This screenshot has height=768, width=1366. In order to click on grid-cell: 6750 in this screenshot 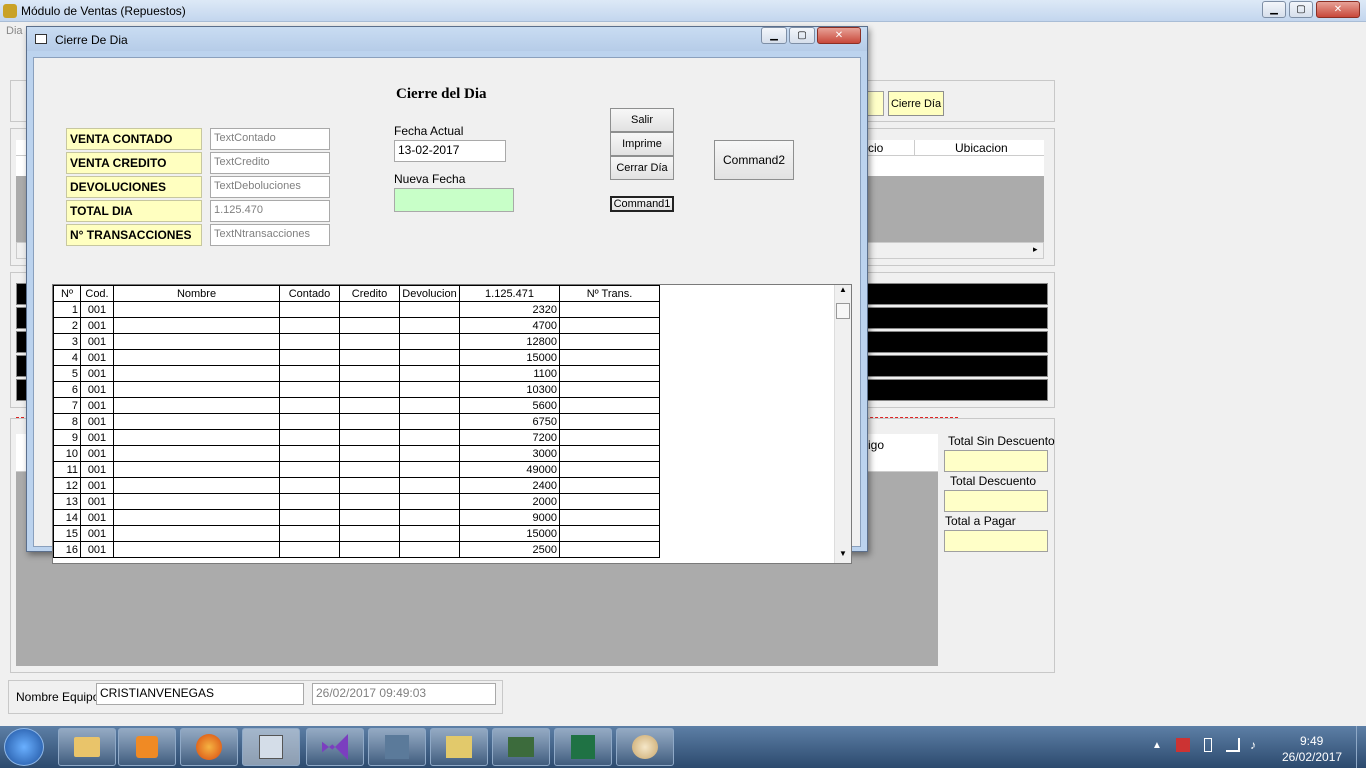, I will do `click(509, 421)`.